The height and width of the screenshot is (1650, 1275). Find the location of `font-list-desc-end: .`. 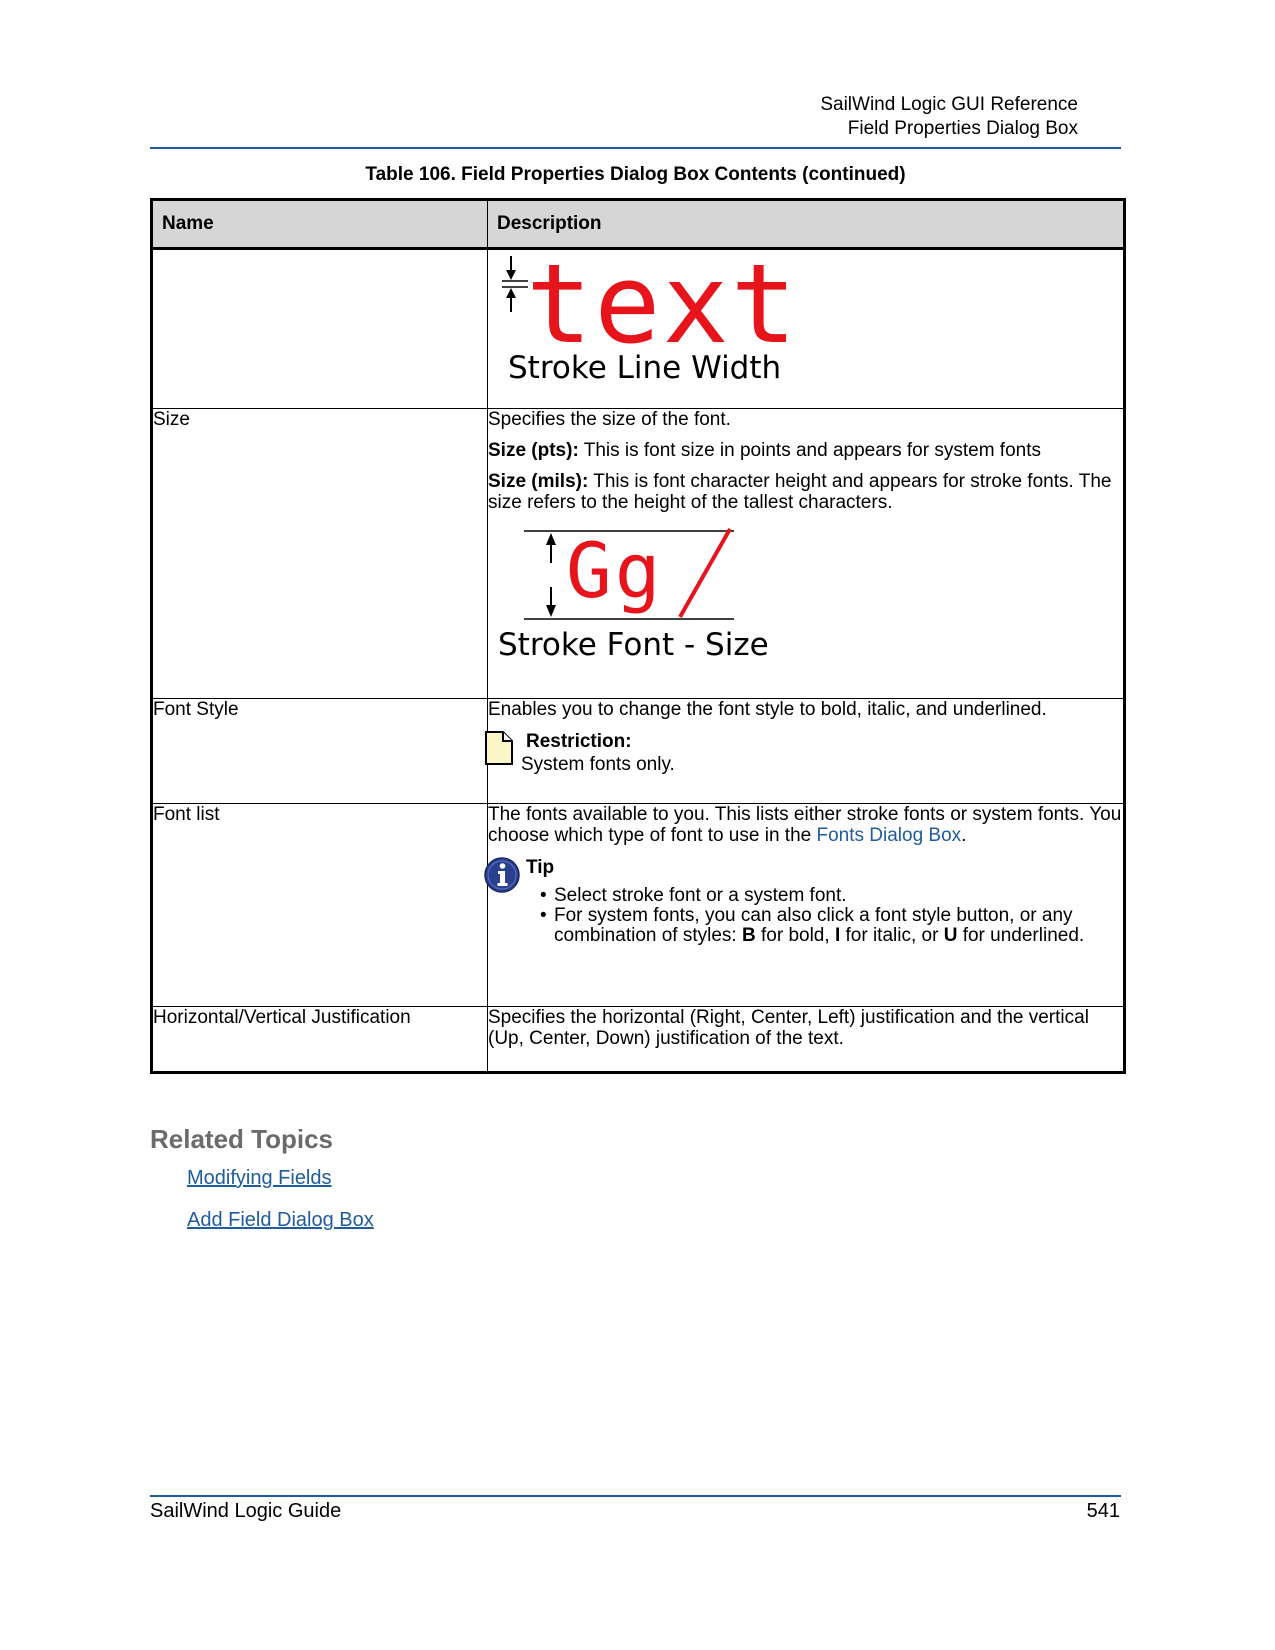

font-list-desc-end: . is located at coordinates (964, 835).